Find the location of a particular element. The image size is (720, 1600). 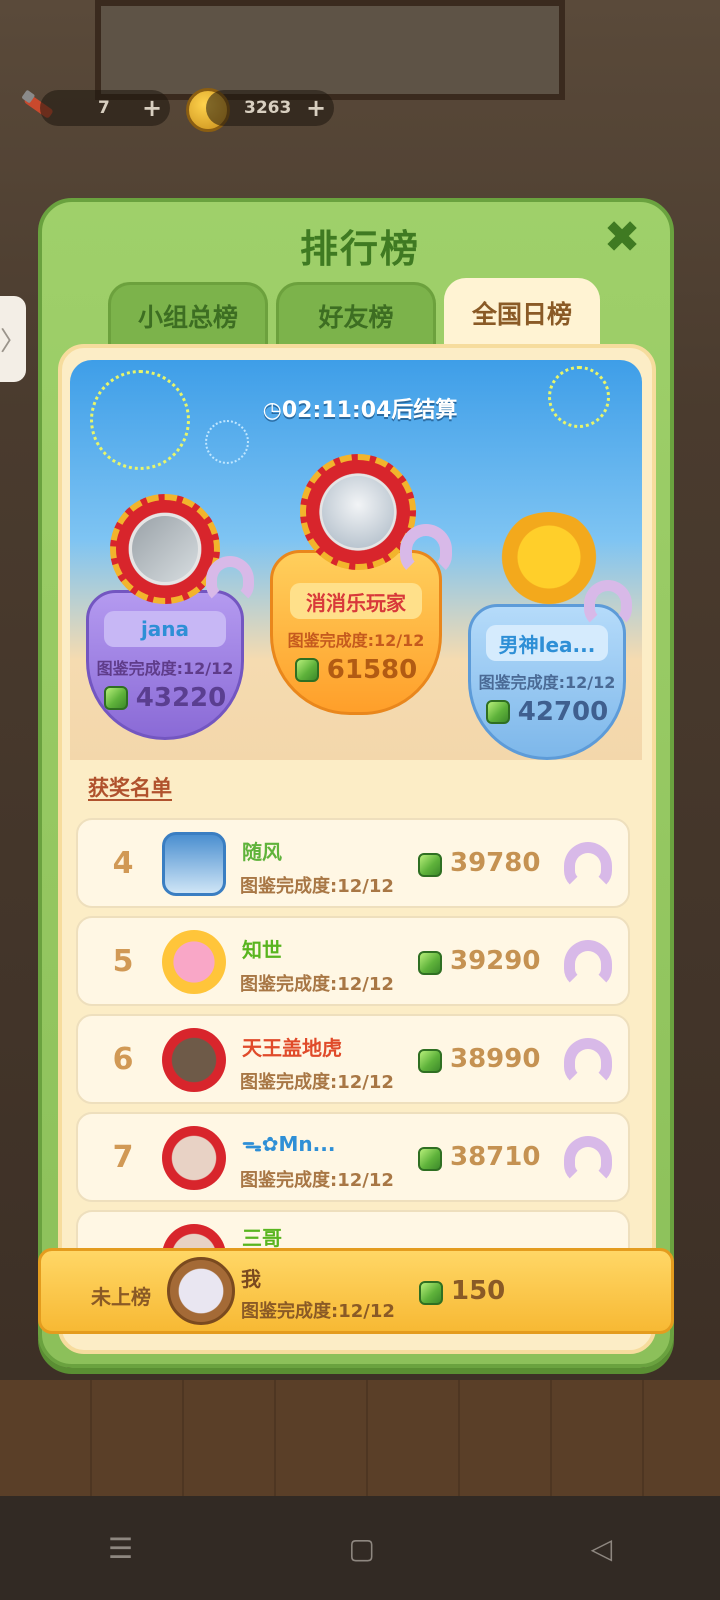

pencil-counter: 7 + is located at coordinates (105, 108).